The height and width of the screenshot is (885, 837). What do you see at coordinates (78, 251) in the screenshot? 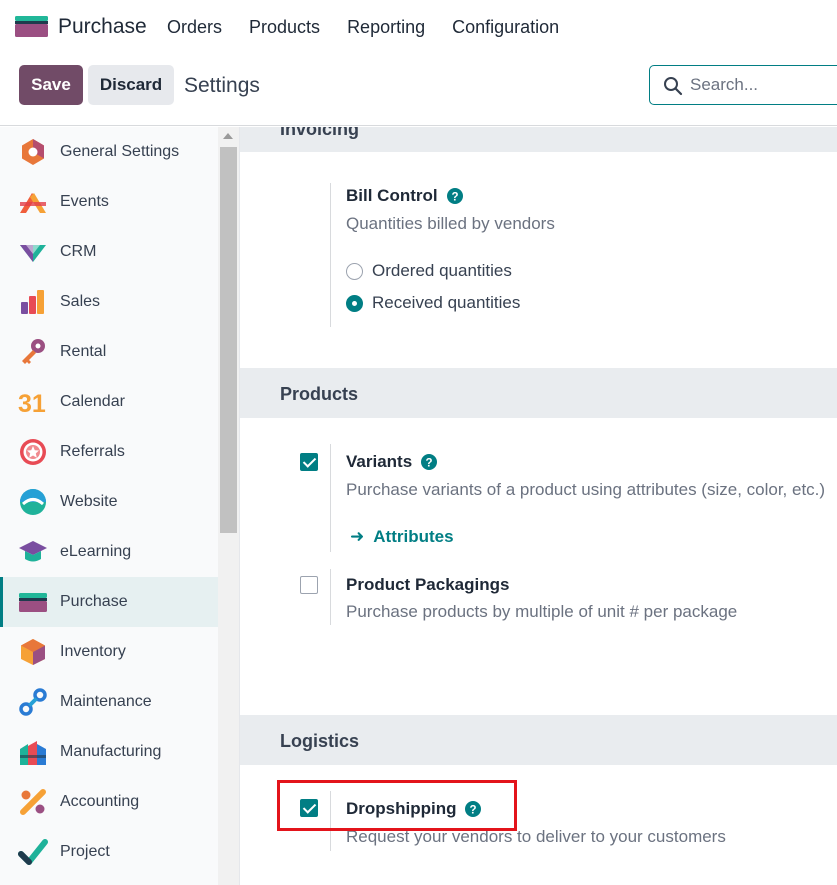
I see `sidebar-item-label: CRM` at bounding box center [78, 251].